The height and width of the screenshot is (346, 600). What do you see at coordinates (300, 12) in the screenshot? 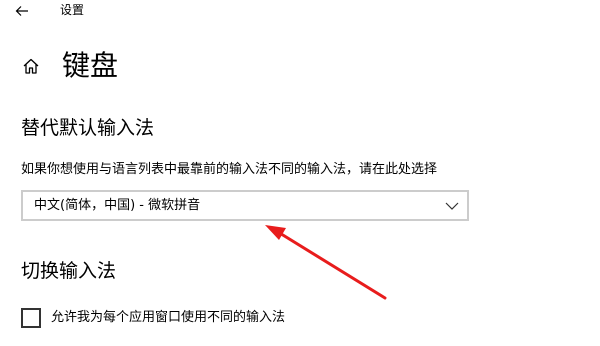
I see `title-bar: 设置` at bounding box center [300, 12].